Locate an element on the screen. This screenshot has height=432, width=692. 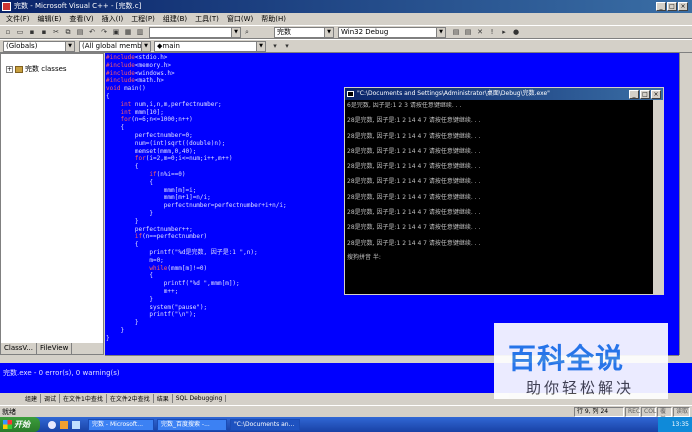
find-in-files-icon: ⌕ is located at coordinates (247, 32).